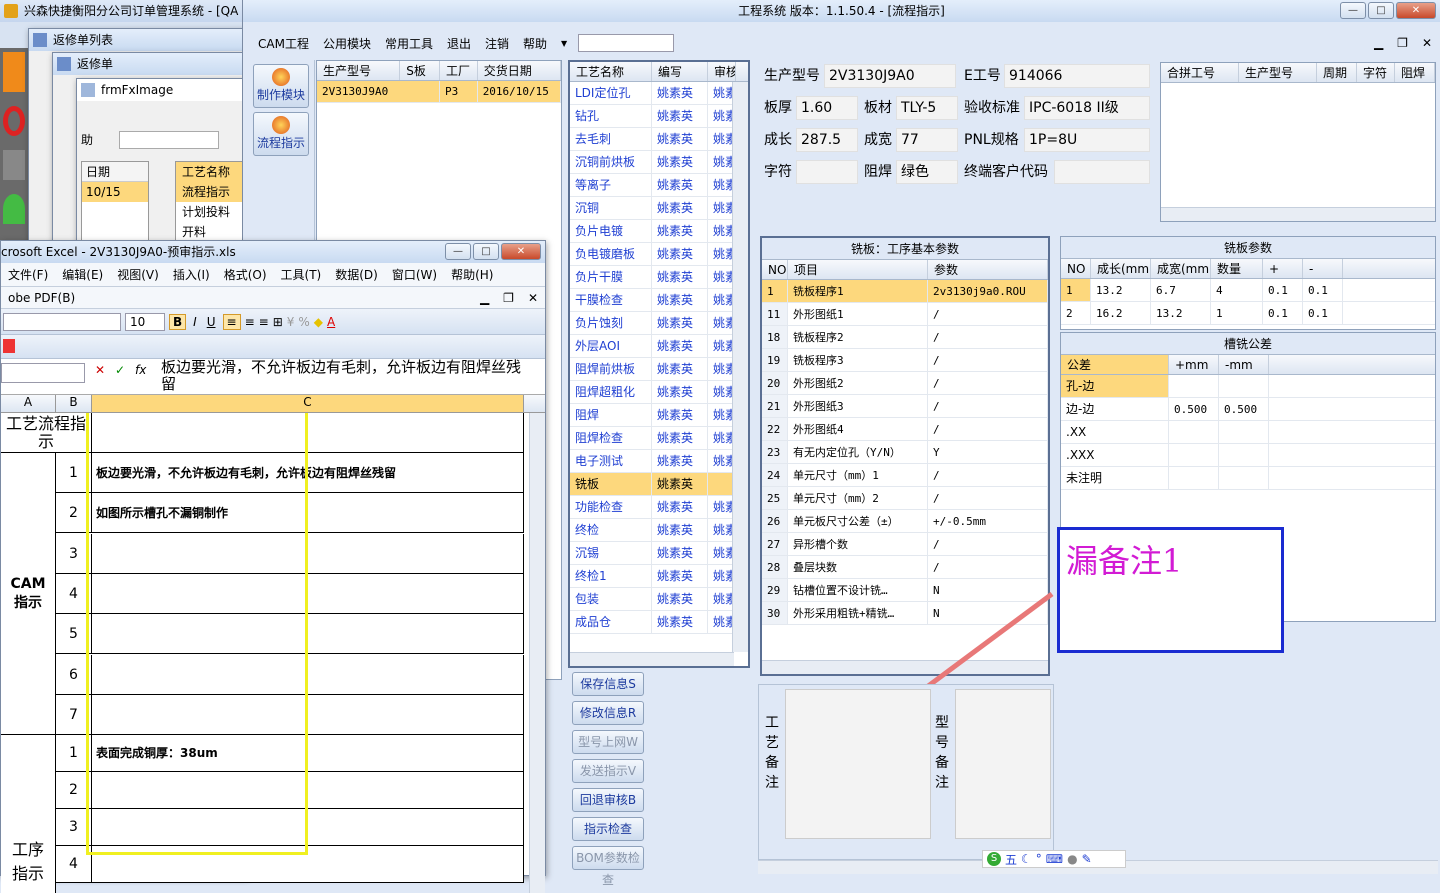 This screenshot has width=1440, height=893. I want to click on percent-icon: %, so click(303, 322).